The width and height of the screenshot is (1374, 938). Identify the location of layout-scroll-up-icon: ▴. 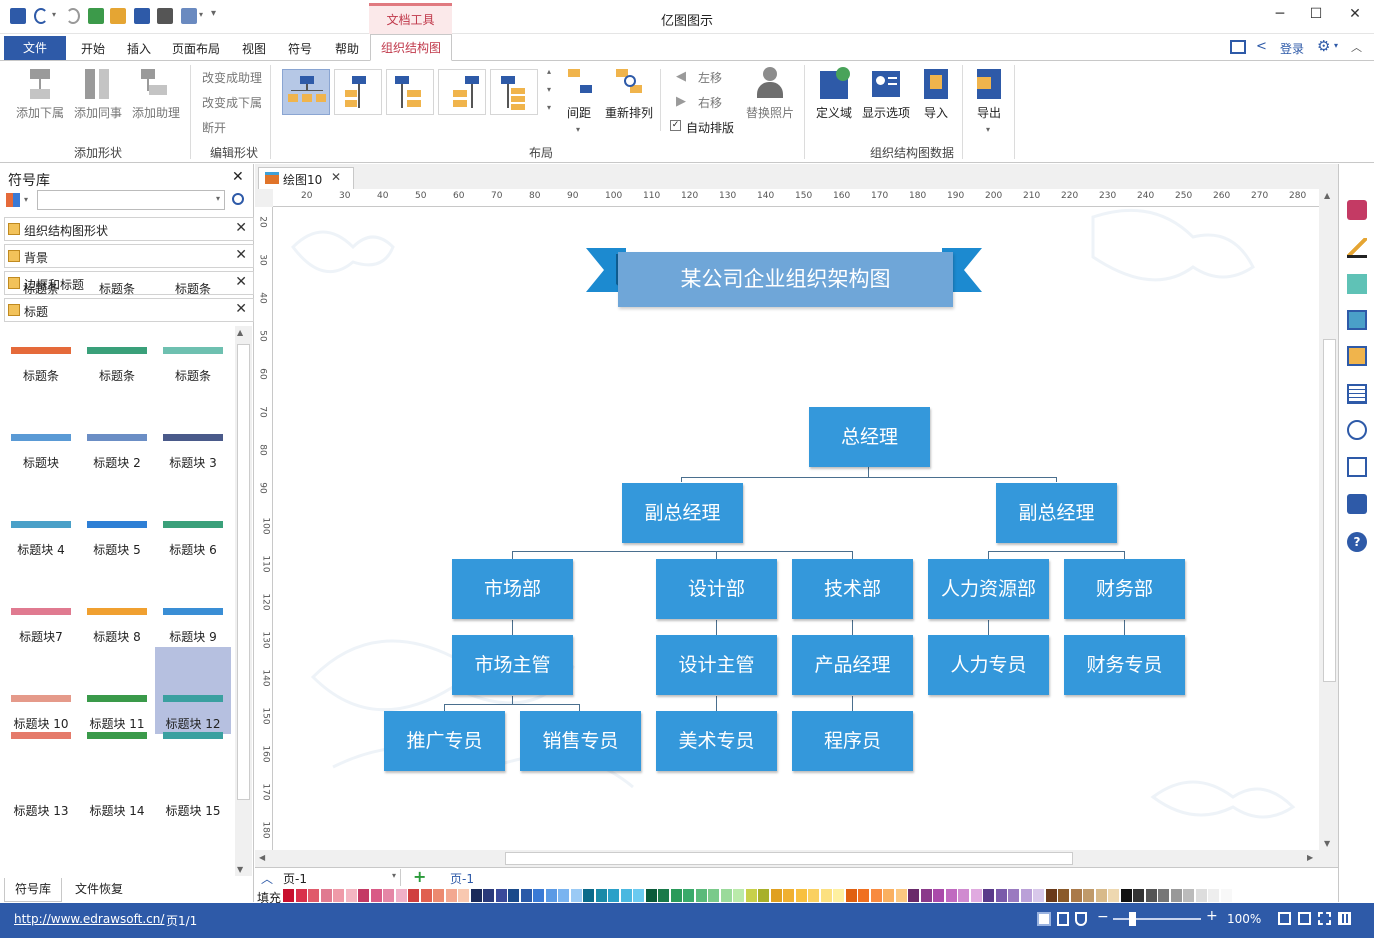
(549, 71).